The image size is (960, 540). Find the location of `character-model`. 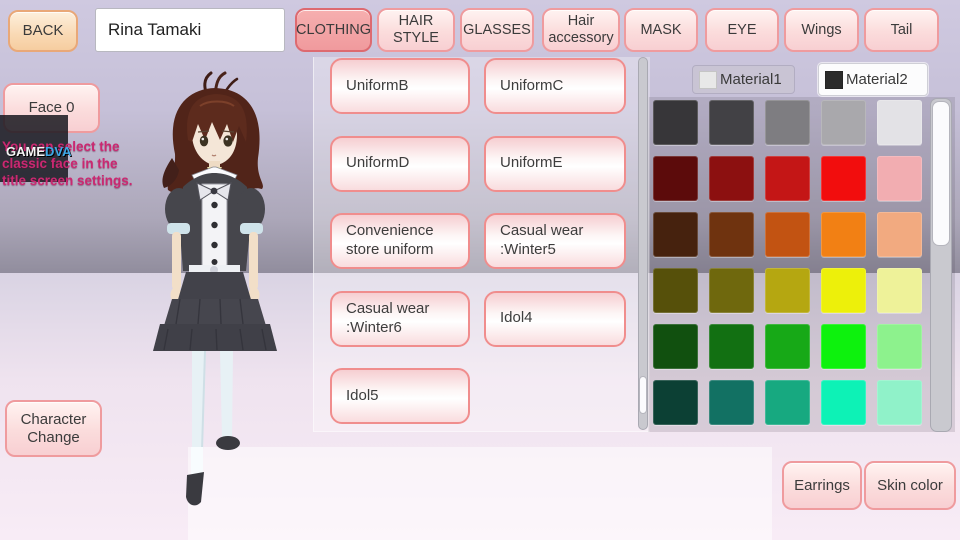

character-model is located at coordinates (215, 288).